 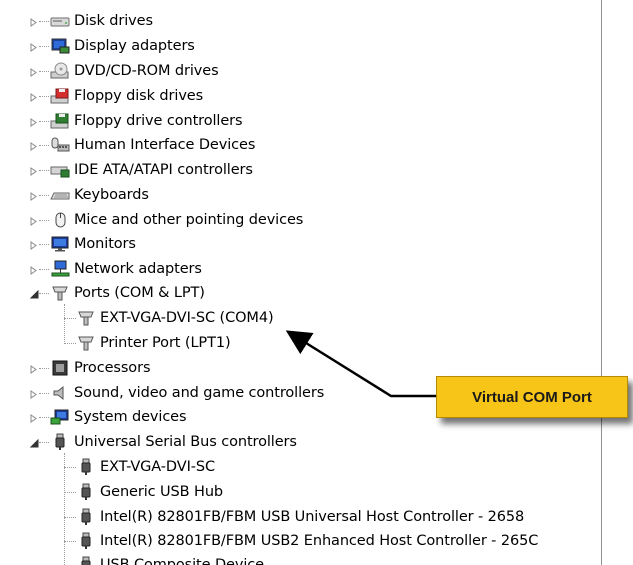 I want to click on mouse-icon, so click(x=60, y=220).